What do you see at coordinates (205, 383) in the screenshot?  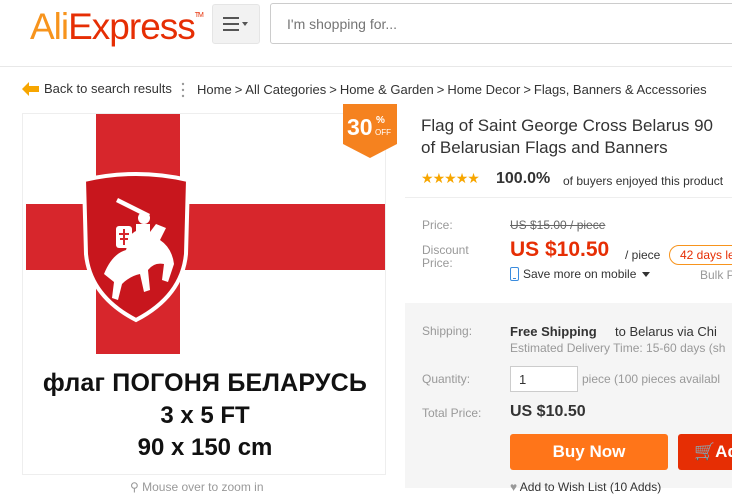 I see `flag-caption-title: флаг ПОГОНЯ БЕЛАРУСЬ` at bounding box center [205, 383].